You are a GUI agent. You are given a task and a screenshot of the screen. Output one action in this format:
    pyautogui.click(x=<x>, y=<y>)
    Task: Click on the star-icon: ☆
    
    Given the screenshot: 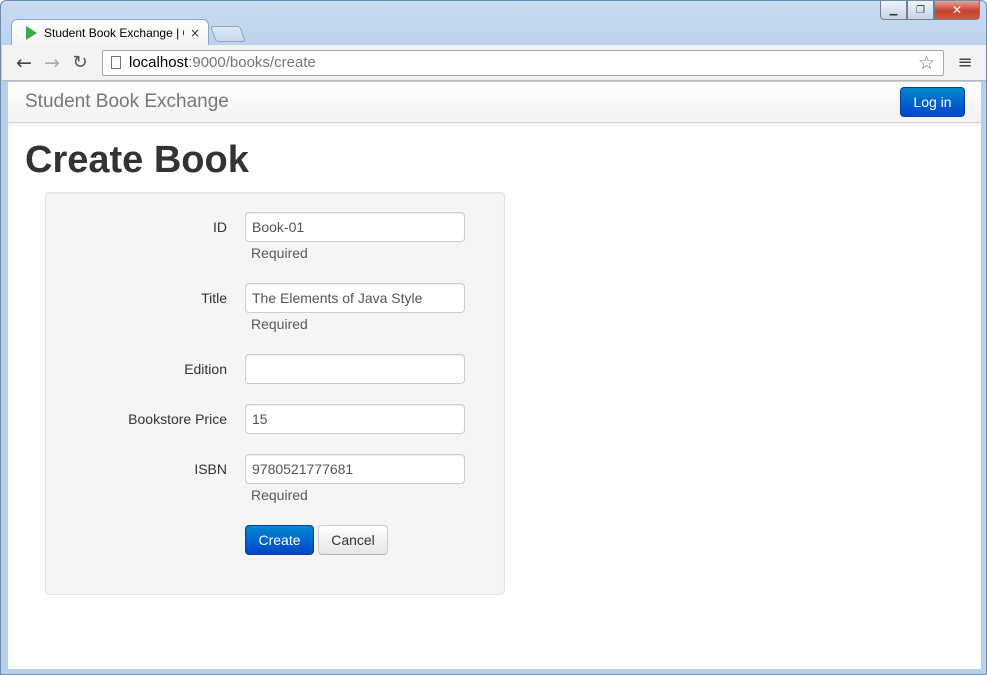 What is the action you would take?
    pyautogui.click(x=926, y=63)
    